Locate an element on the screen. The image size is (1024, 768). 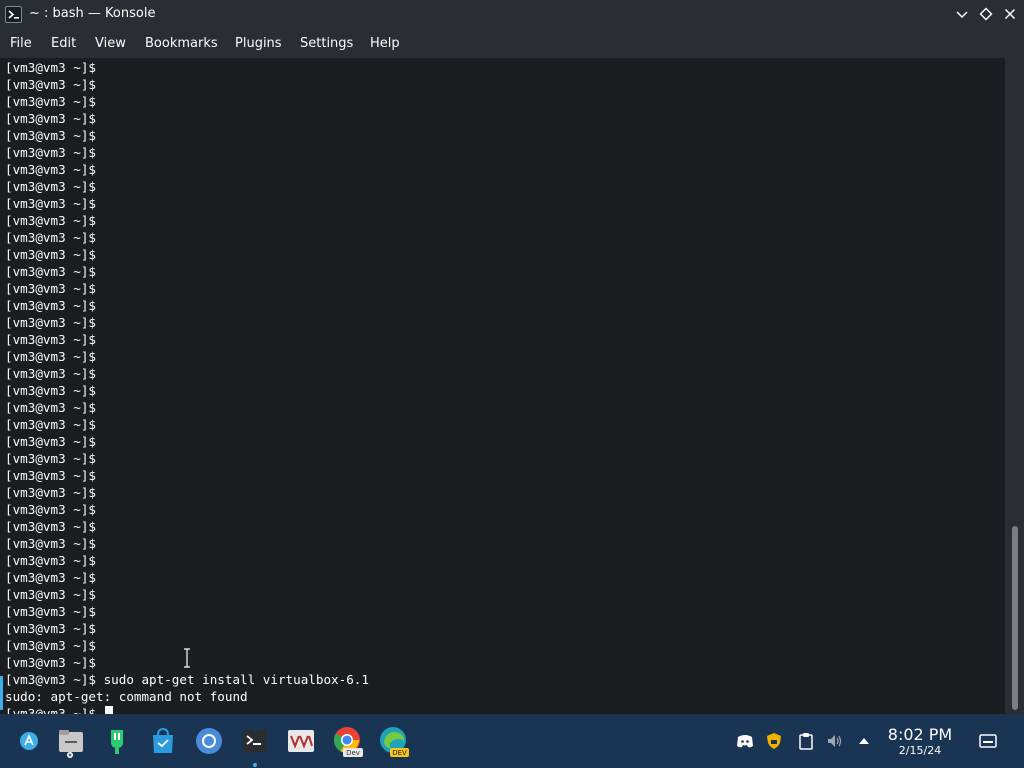
file-manager-icon is located at coordinates (71, 741).